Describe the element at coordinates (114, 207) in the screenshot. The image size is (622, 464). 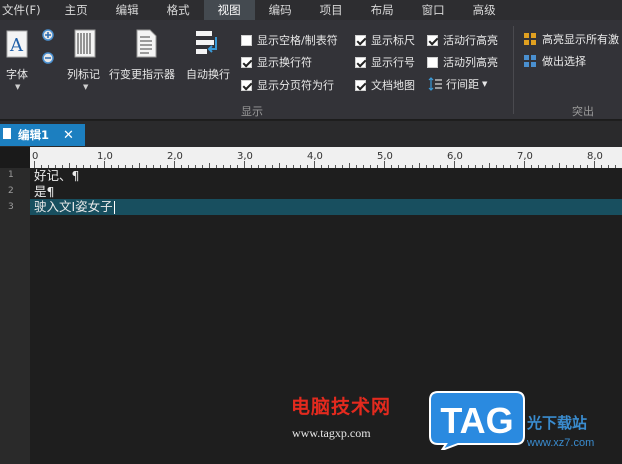
I see `text-caret` at that location.